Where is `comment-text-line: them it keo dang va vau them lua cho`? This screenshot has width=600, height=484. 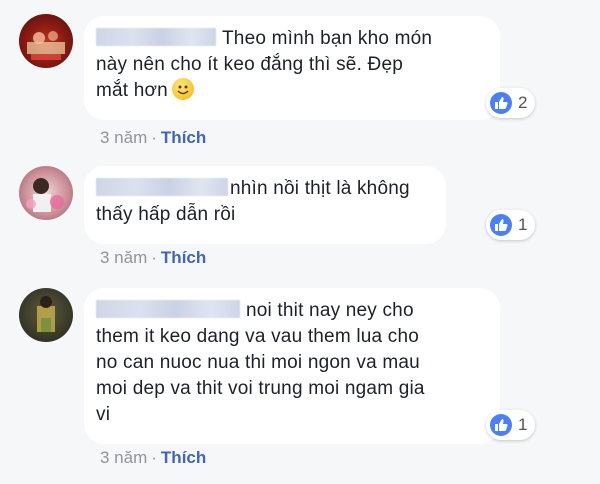
comment-text-line: them it keo dang va vau them lua cho is located at coordinates (258, 336).